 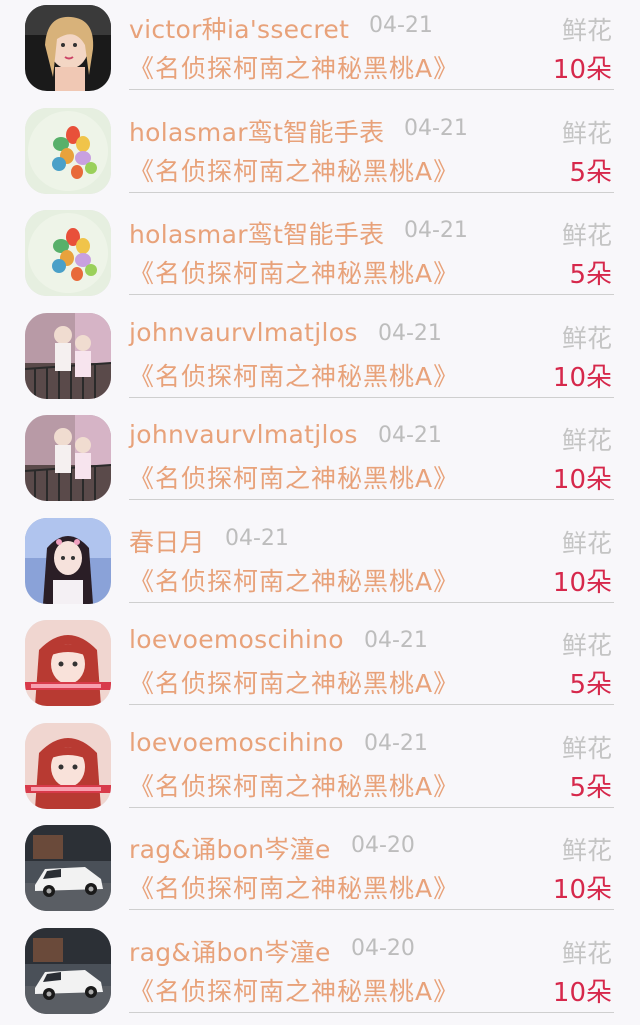 I want to click on gift-record-row: victor种ia'ssecret 04-21 《名侦探柯南之神秘黑桃A》 鲜花10朵, so click(x=320, y=51).